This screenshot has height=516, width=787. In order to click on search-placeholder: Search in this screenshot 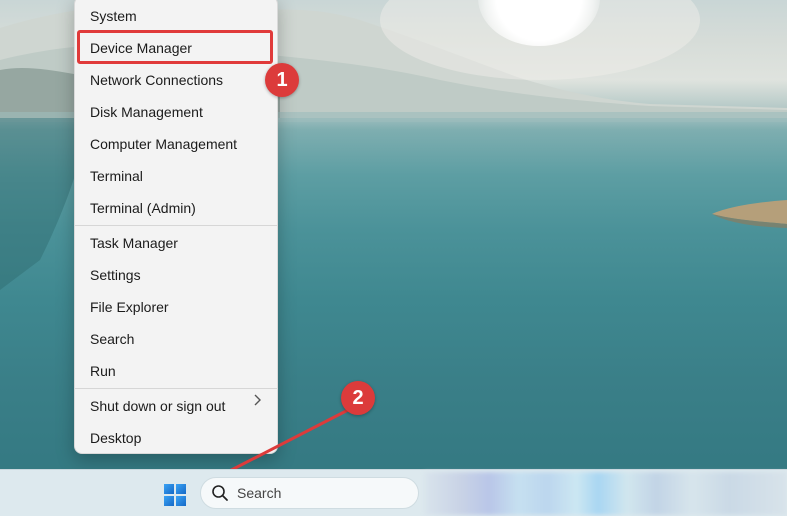, I will do `click(259, 493)`.